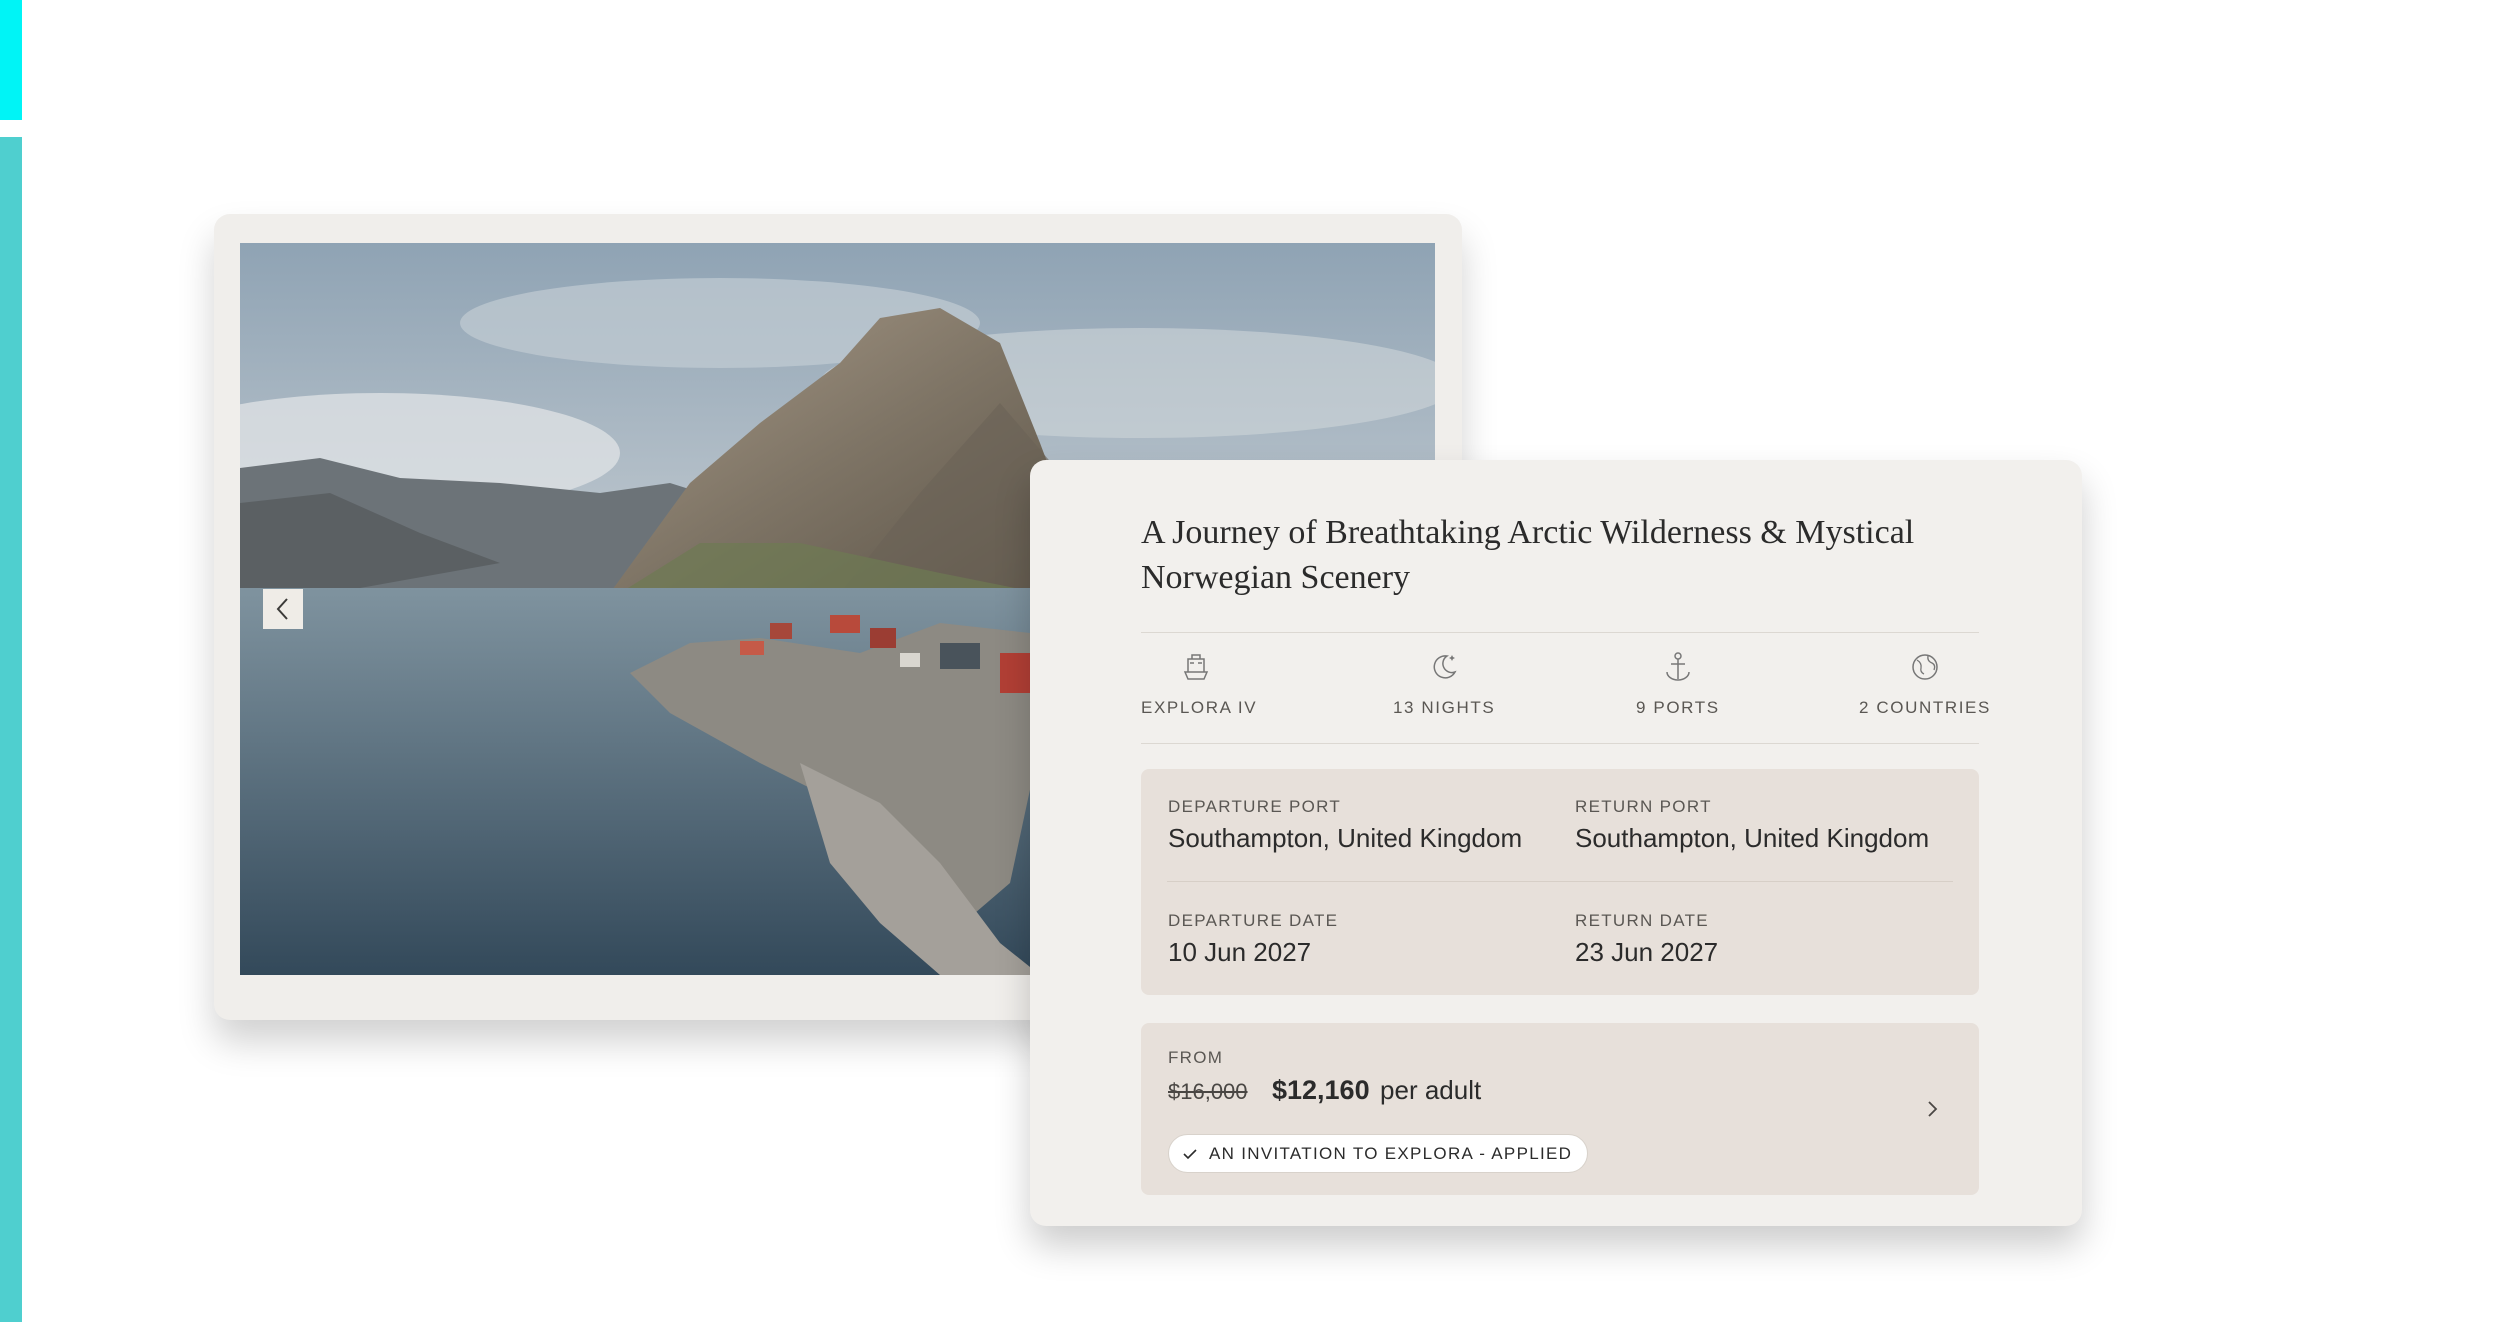 Image resolution: width=2507 pixels, height=1322 pixels. I want to click on offer-badge-label: AN INVITATION TO EXPLORA - APPLIED, so click(1391, 1153).